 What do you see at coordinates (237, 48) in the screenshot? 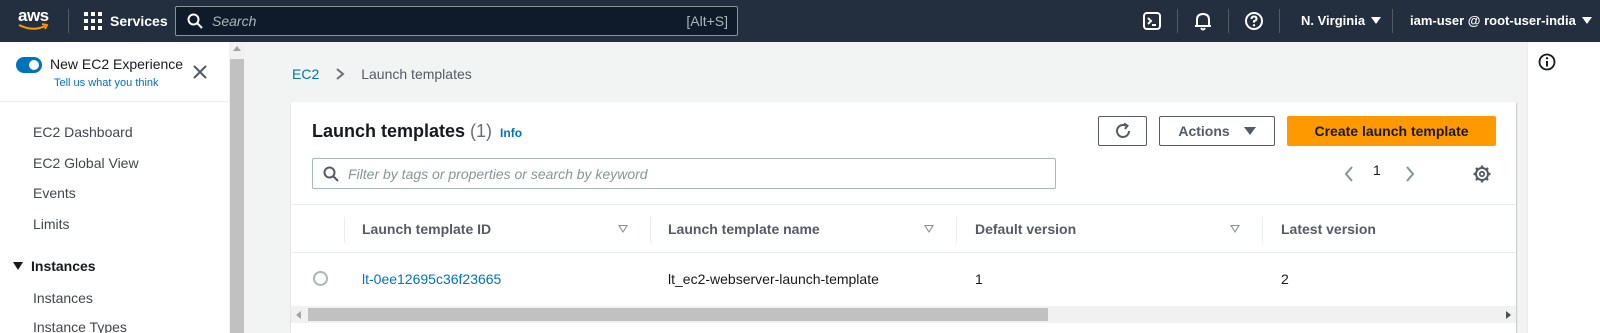
I see `scroll-up-arrow-icon` at bounding box center [237, 48].